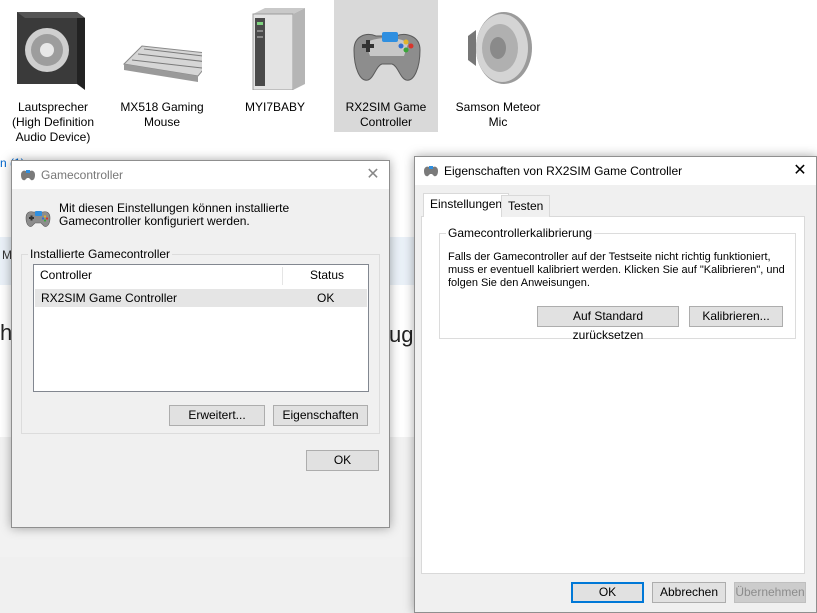 The height and width of the screenshot is (613, 817). I want to click on controller-name: RX2SIM Game Controller, so click(109, 298).